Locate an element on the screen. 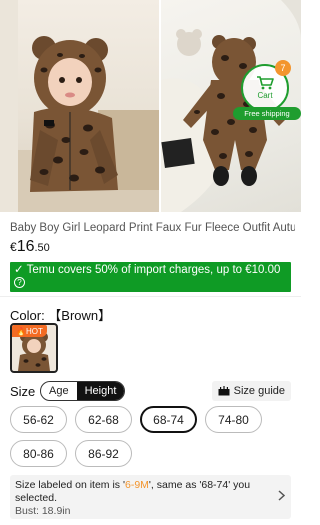 This screenshot has height=525, width=320. size-option-80-86: 80-86 is located at coordinates (38, 453).